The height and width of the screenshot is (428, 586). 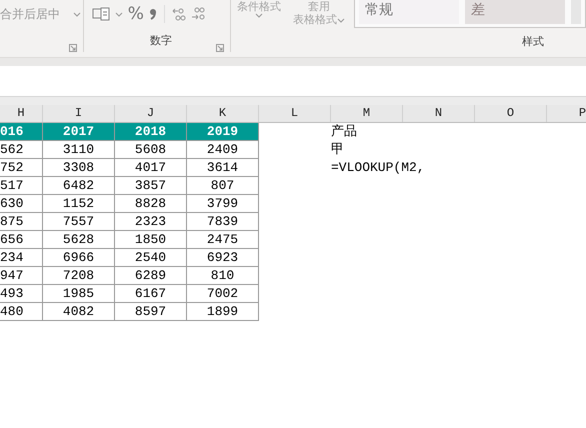 I want to click on column-header: L, so click(x=295, y=113).